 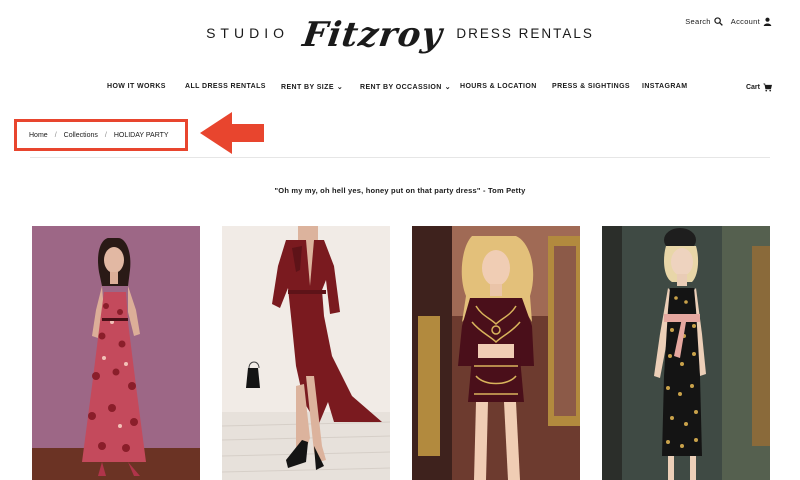 I want to click on breadcrumb-home: Home, so click(x=38, y=135).